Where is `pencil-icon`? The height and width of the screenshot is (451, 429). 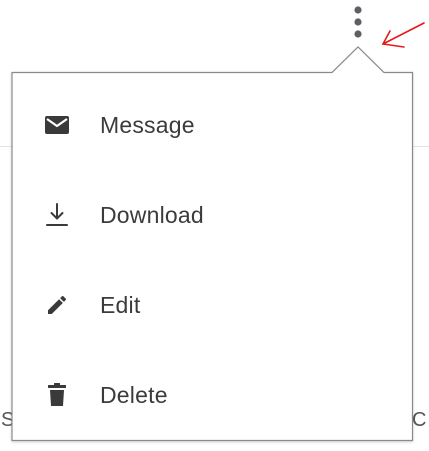 pencil-icon is located at coordinates (57, 305).